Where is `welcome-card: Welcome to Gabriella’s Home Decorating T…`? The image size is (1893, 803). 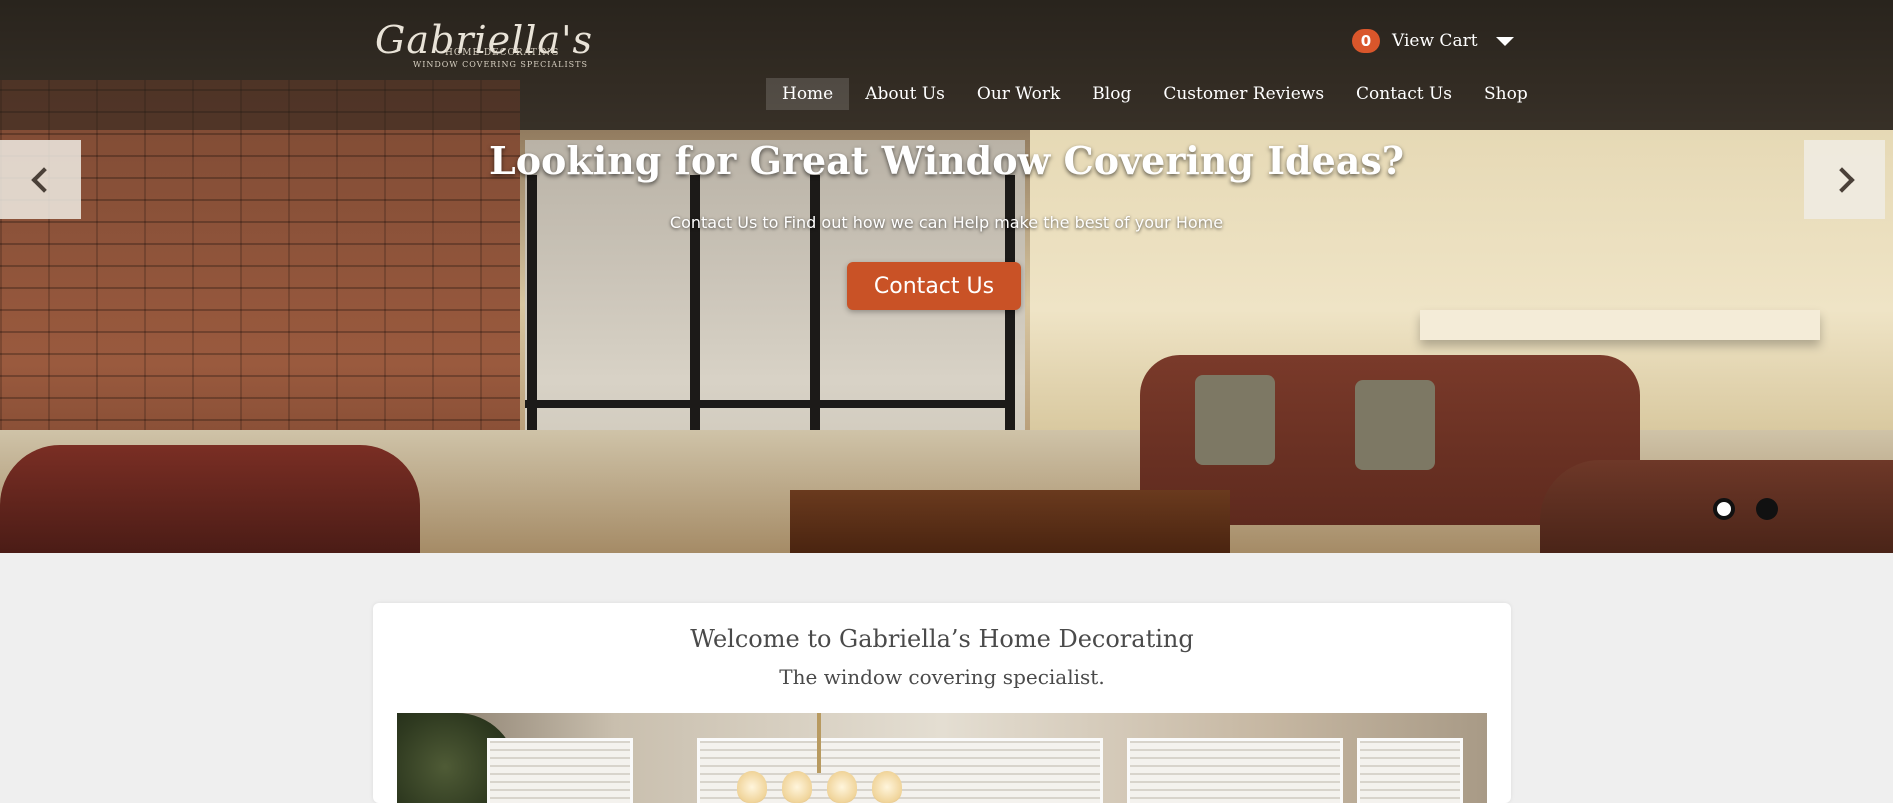
welcome-card: Welcome to Gabriella’s Home Decorating T… is located at coordinates (942, 703).